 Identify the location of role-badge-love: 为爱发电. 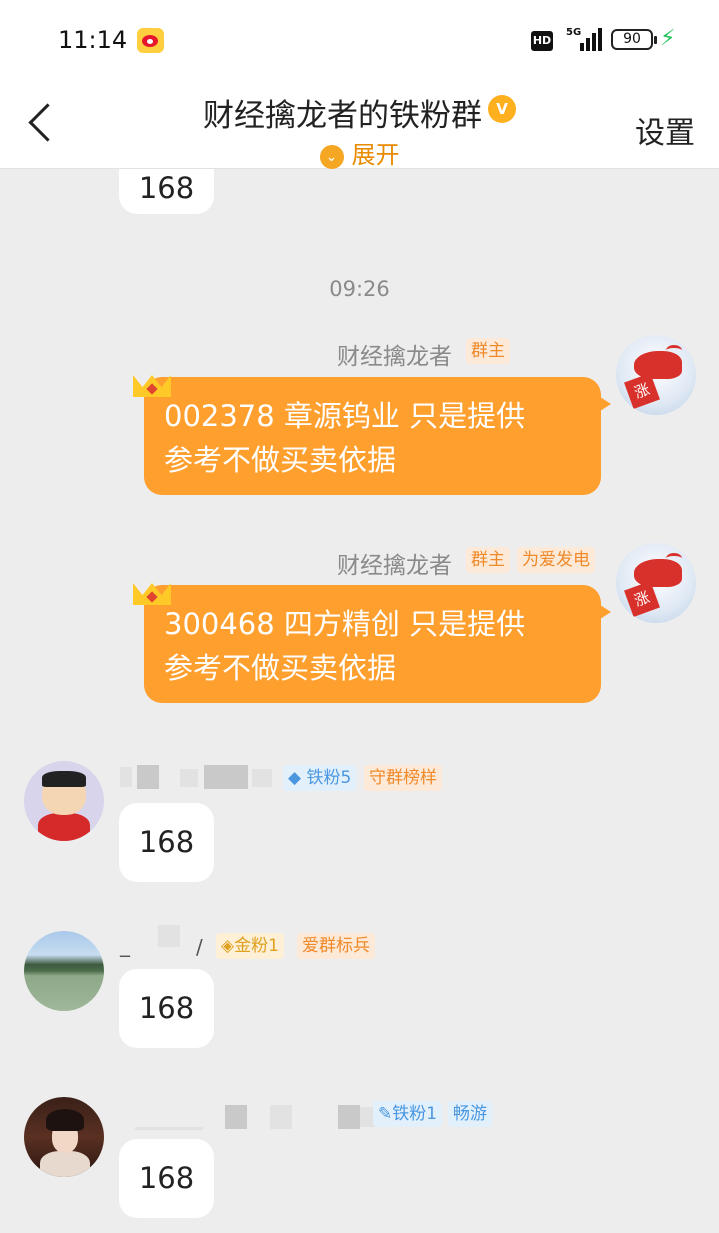
(556, 560).